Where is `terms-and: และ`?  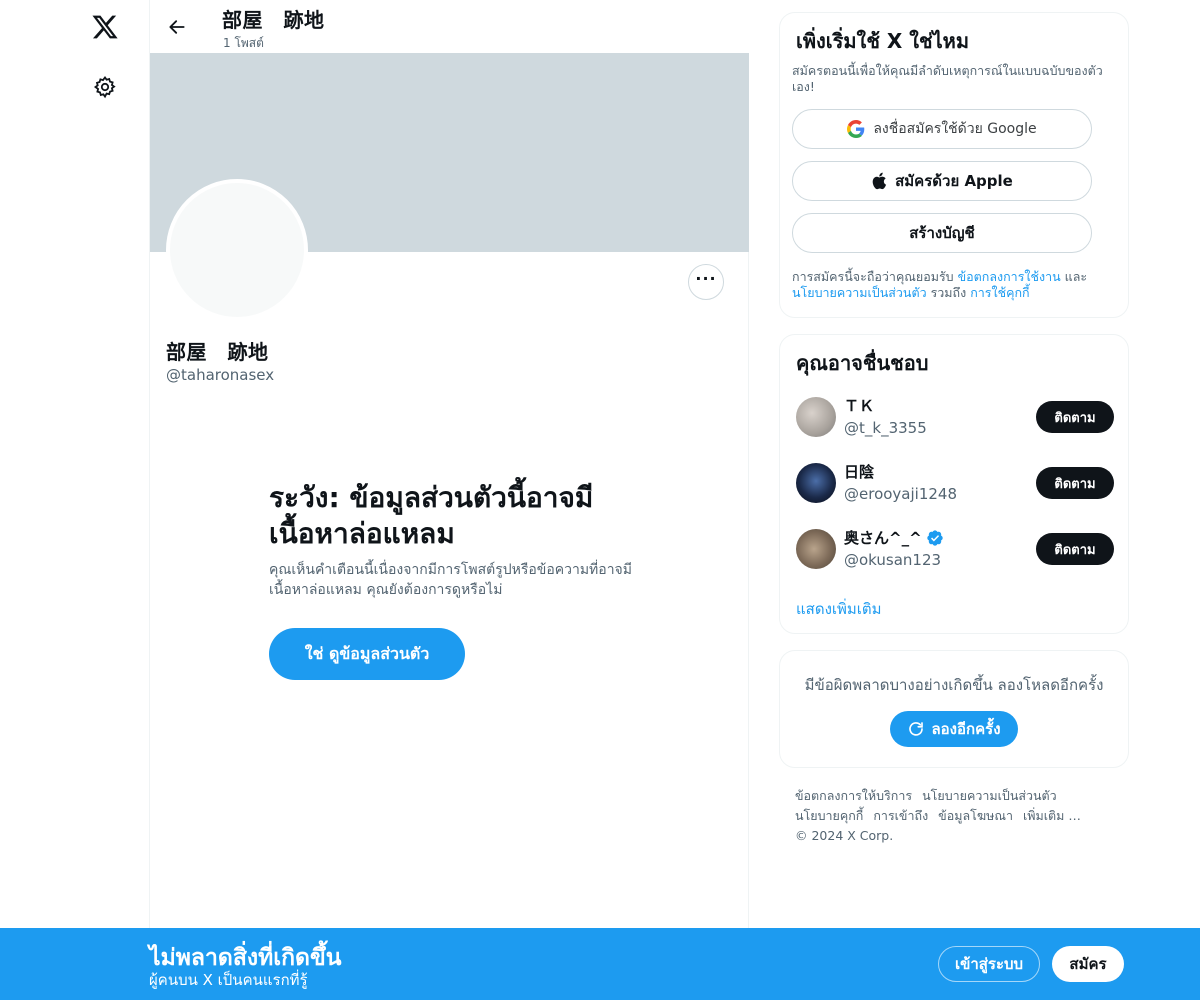
terms-and: และ is located at coordinates (1074, 276).